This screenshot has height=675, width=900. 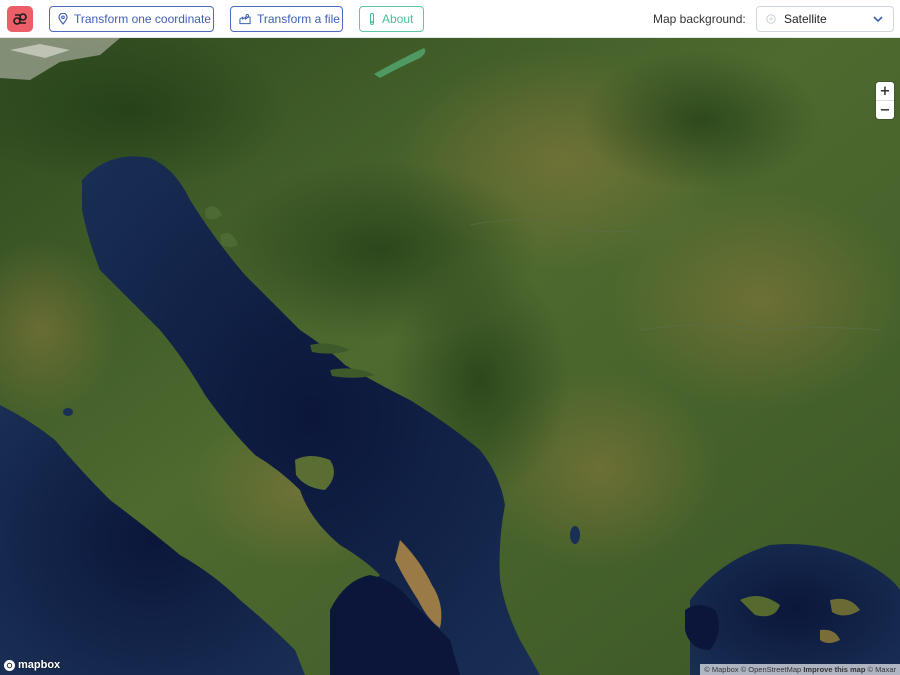 I want to click on attribution-sep-1: ©, so click(x=743, y=669).